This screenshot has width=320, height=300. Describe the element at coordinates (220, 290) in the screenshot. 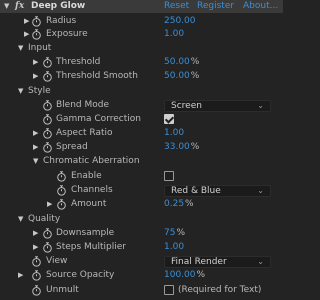

I see `unmult-note: (Required for Text)` at that location.